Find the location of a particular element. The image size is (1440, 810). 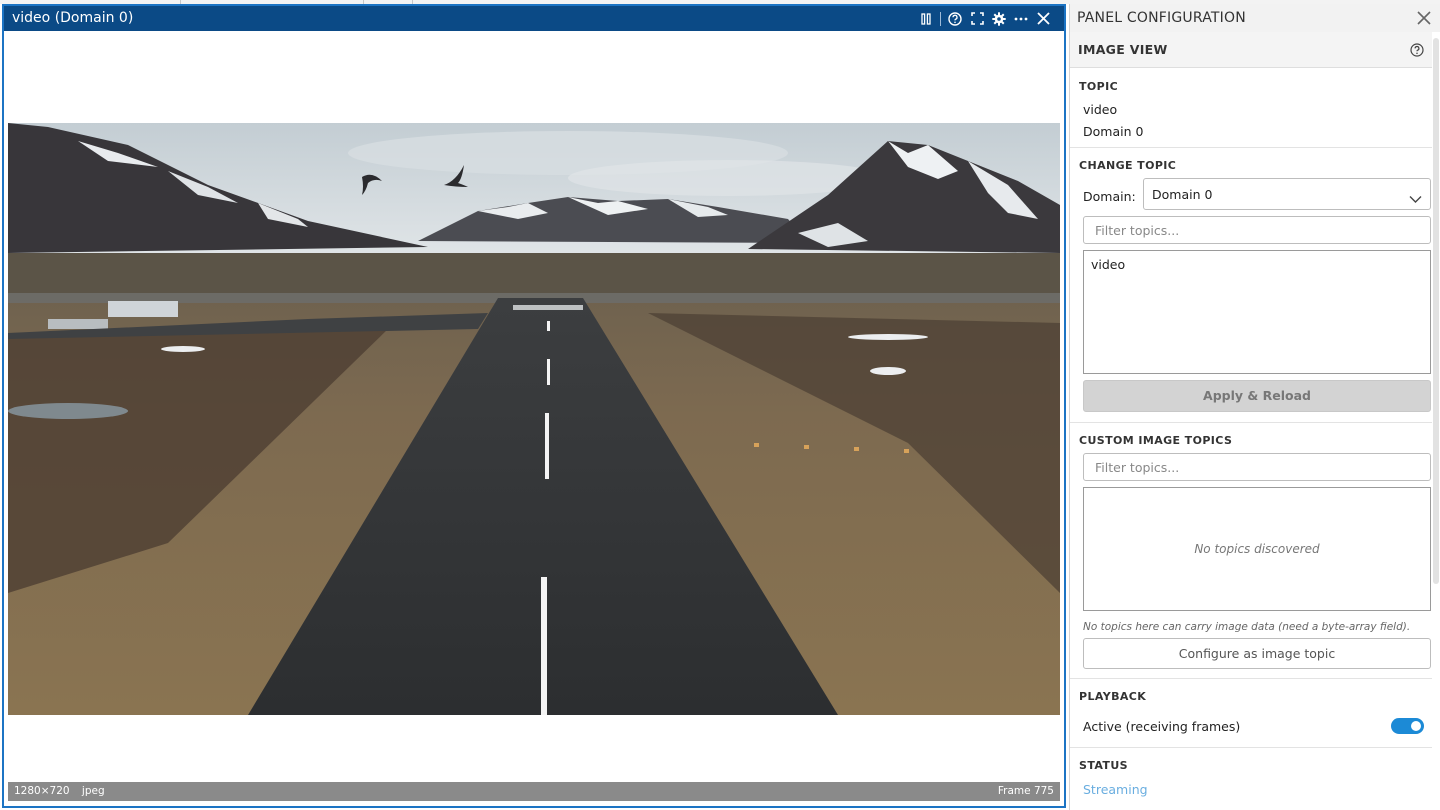

domain-label: Domain: is located at coordinates (1109, 196).